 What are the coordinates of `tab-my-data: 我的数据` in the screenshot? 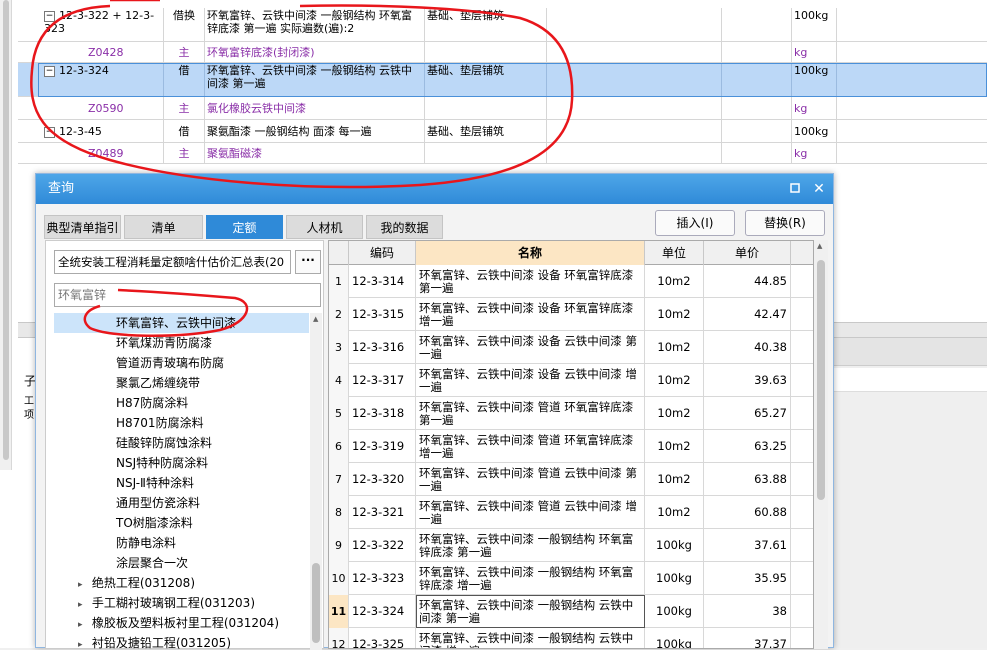 It's located at (404, 227).